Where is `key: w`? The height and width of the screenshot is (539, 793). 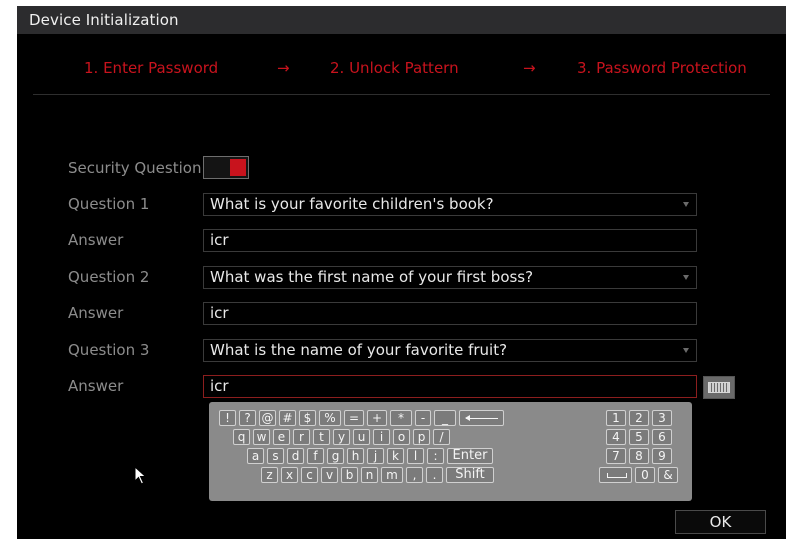
key: w is located at coordinates (261, 437).